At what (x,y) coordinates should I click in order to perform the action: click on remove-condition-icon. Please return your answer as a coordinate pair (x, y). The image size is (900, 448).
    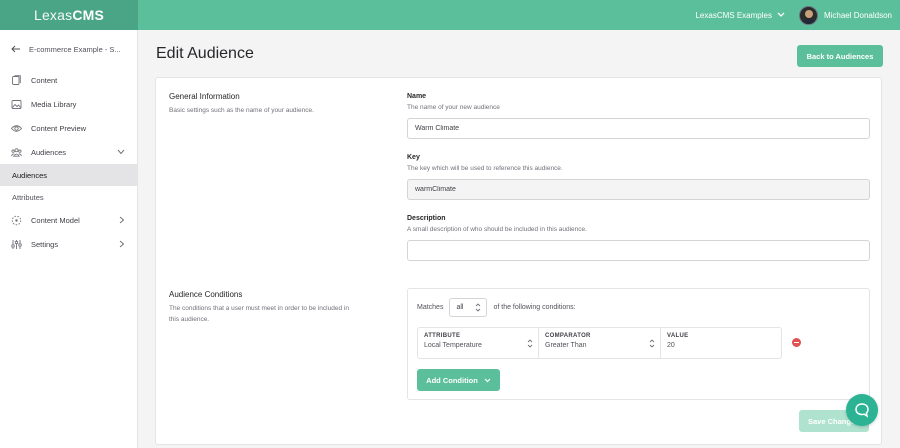
    Looking at the image, I should click on (796, 342).